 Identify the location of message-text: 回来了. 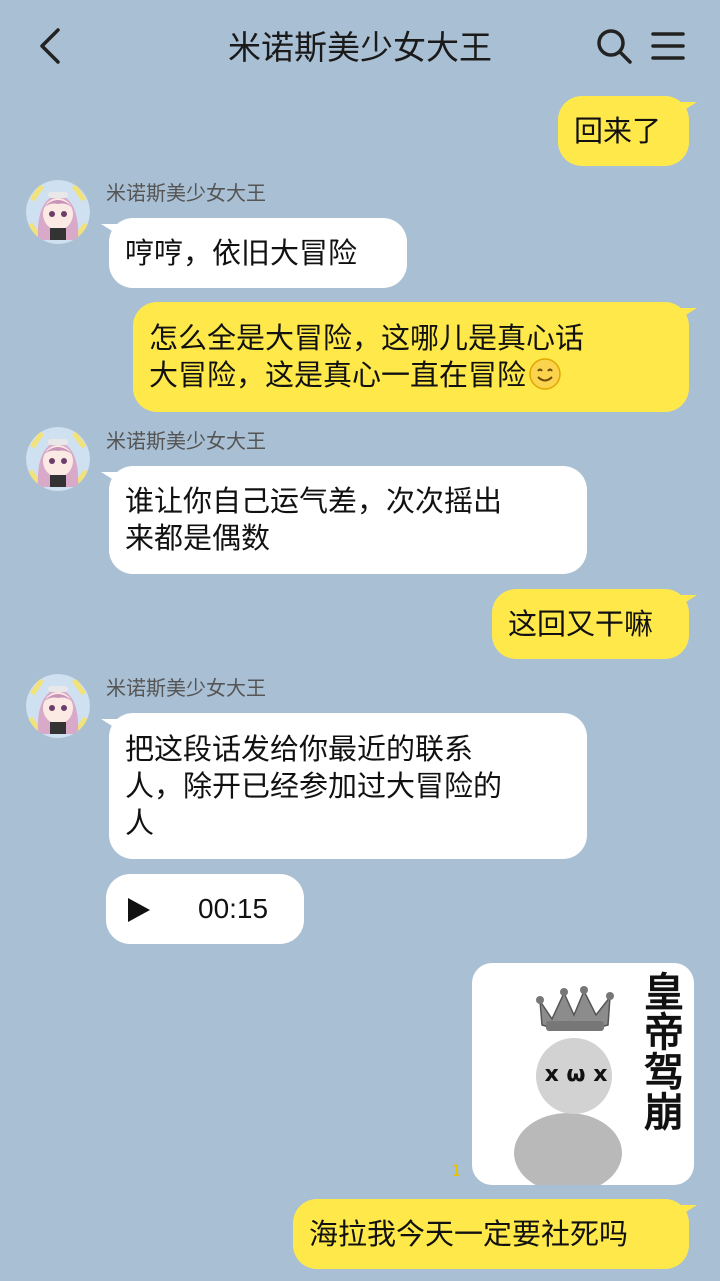
(618, 130).